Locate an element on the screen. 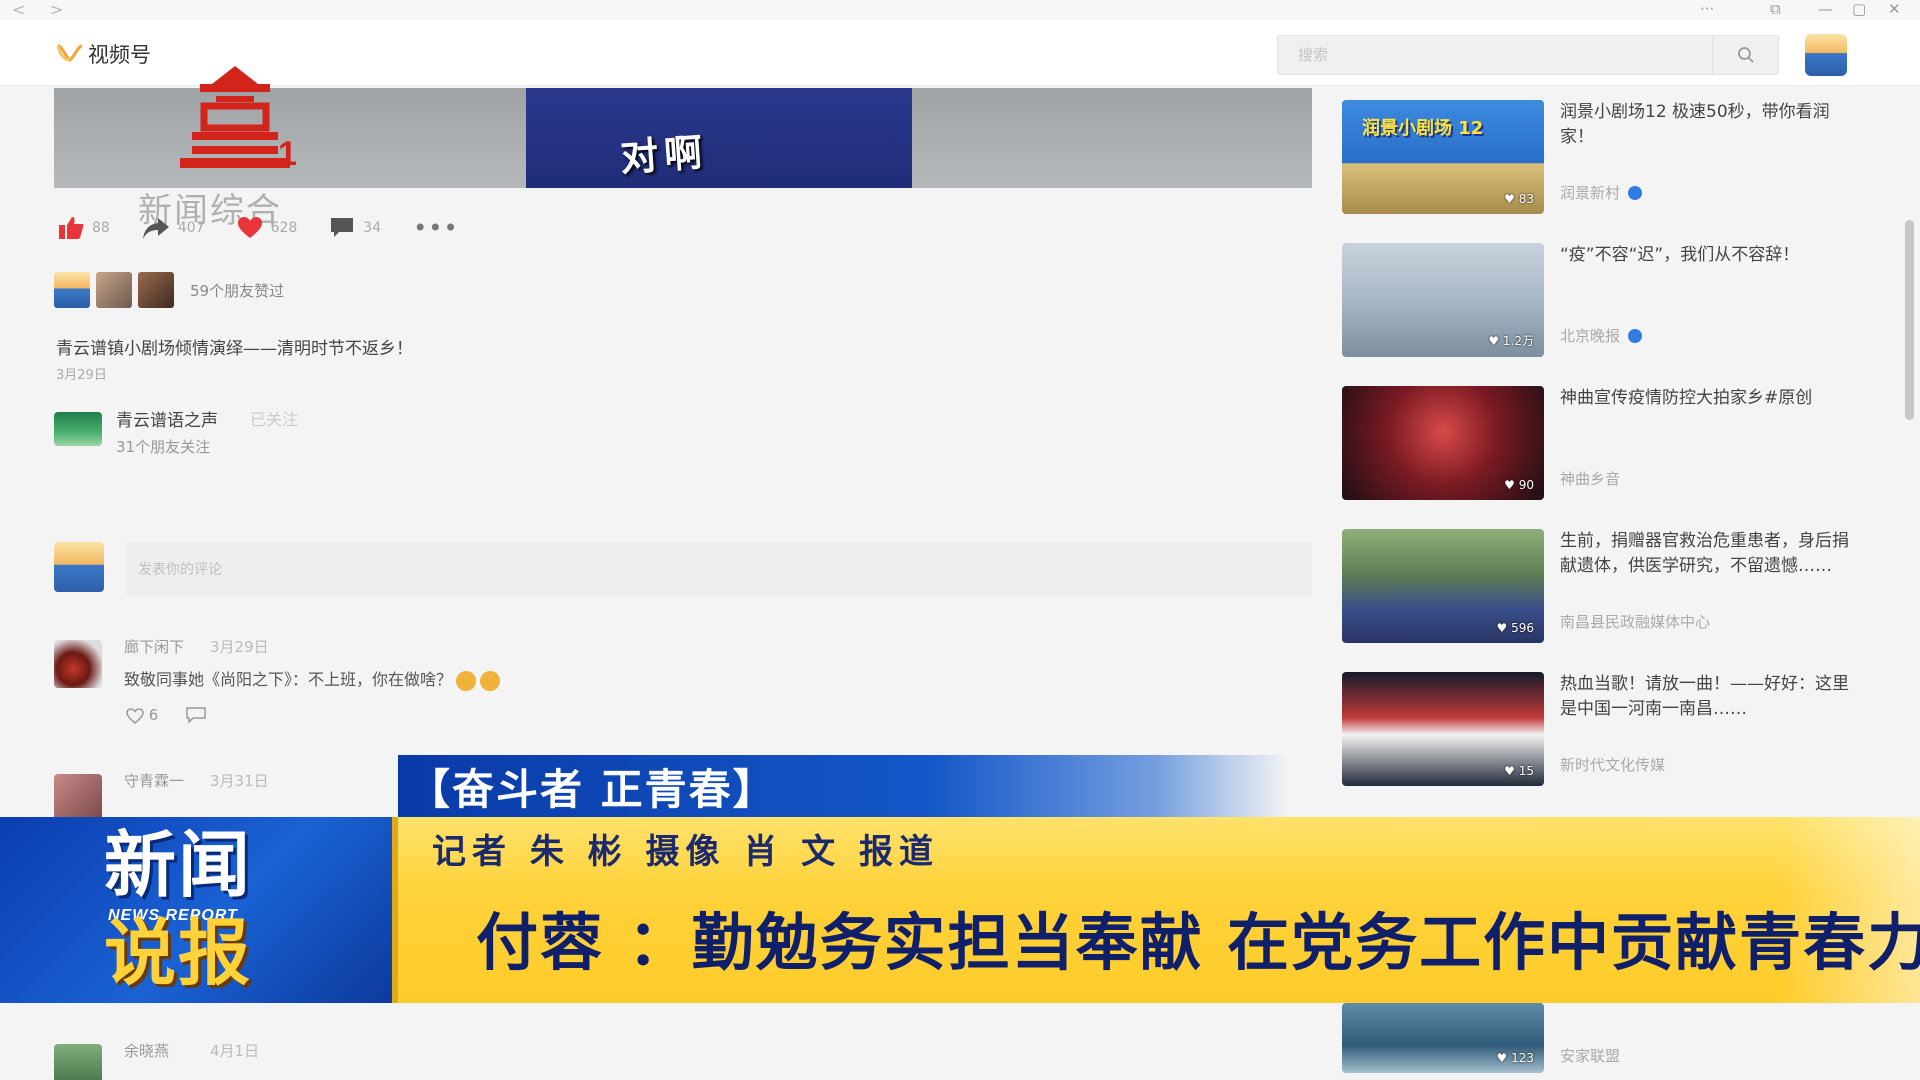 The width and height of the screenshot is (1920, 1080). author-meta: 31个朋友关注 is located at coordinates (163, 447).